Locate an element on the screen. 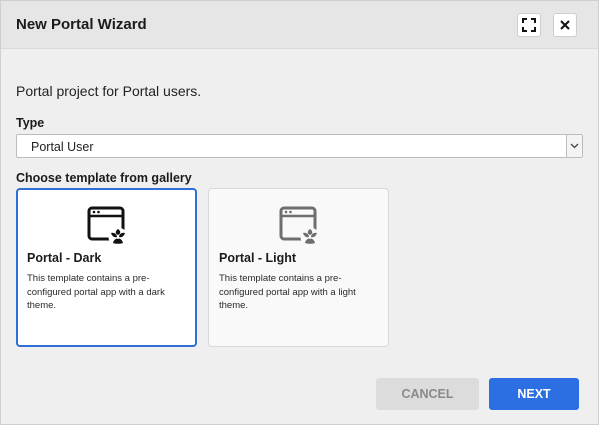 Image resolution: width=599 pixels, height=425 pixels. expand-icon is located at coordinates (529, 25).